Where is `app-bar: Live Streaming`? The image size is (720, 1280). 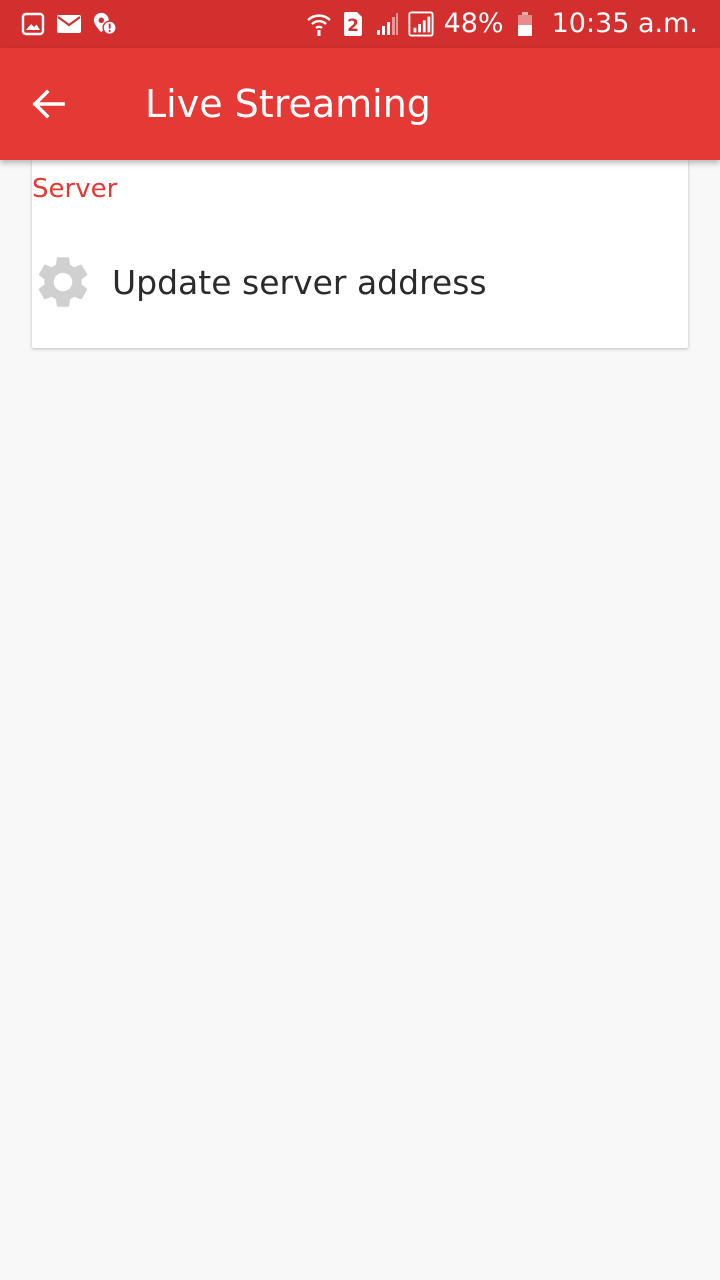
app-bar: Live Streaming is located at coordinates (360, 104).